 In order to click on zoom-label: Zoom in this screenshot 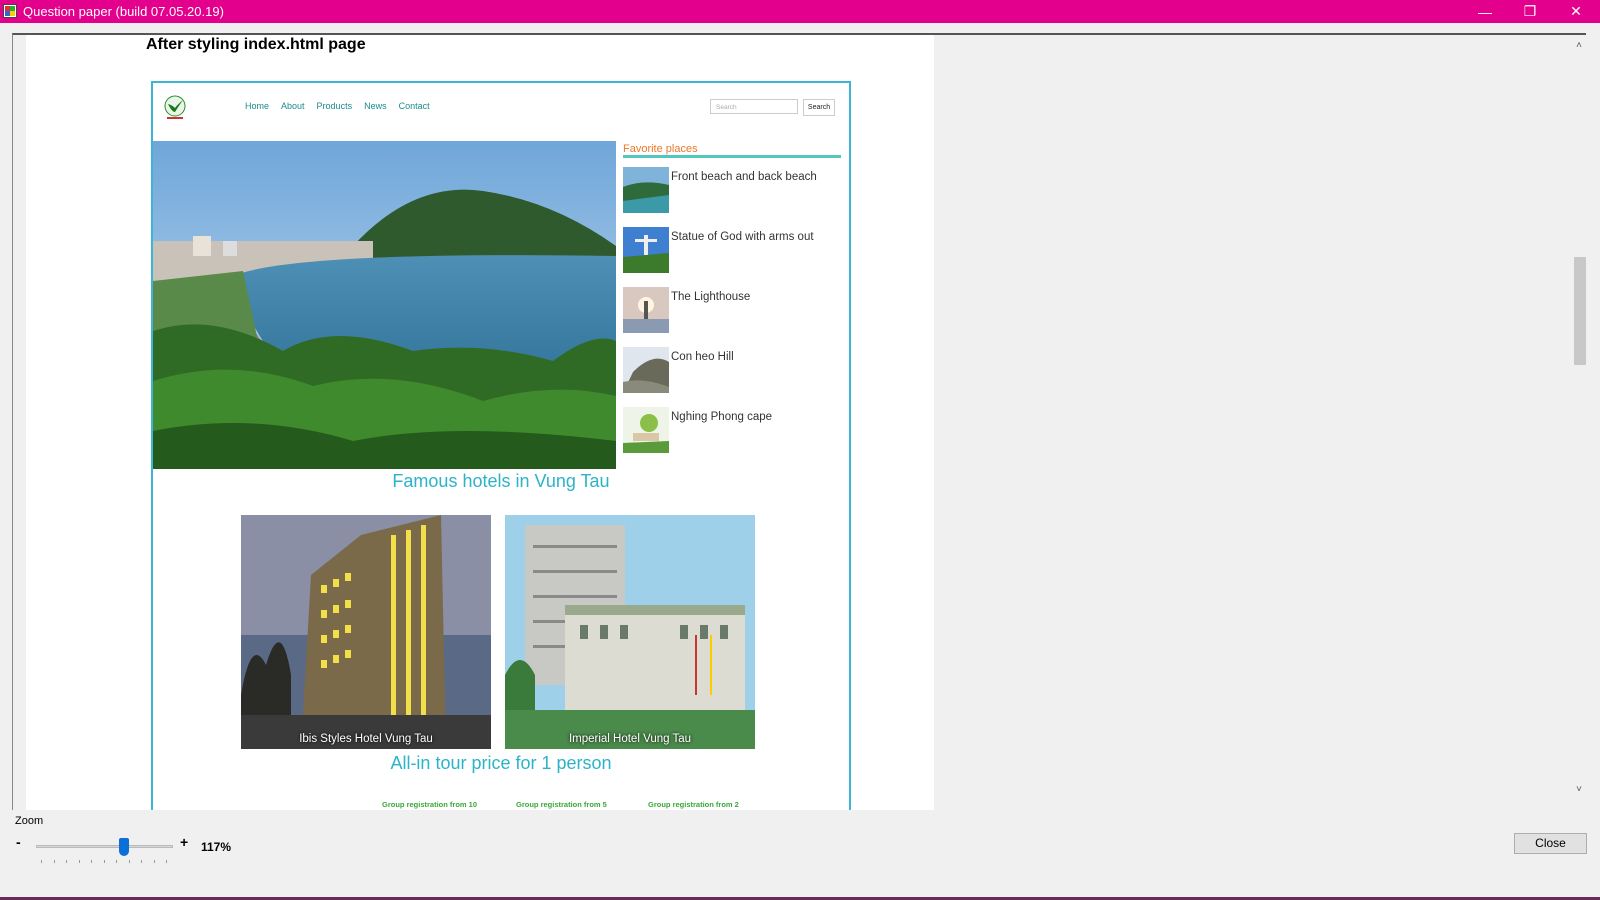, I will do `click(29, 821)`.